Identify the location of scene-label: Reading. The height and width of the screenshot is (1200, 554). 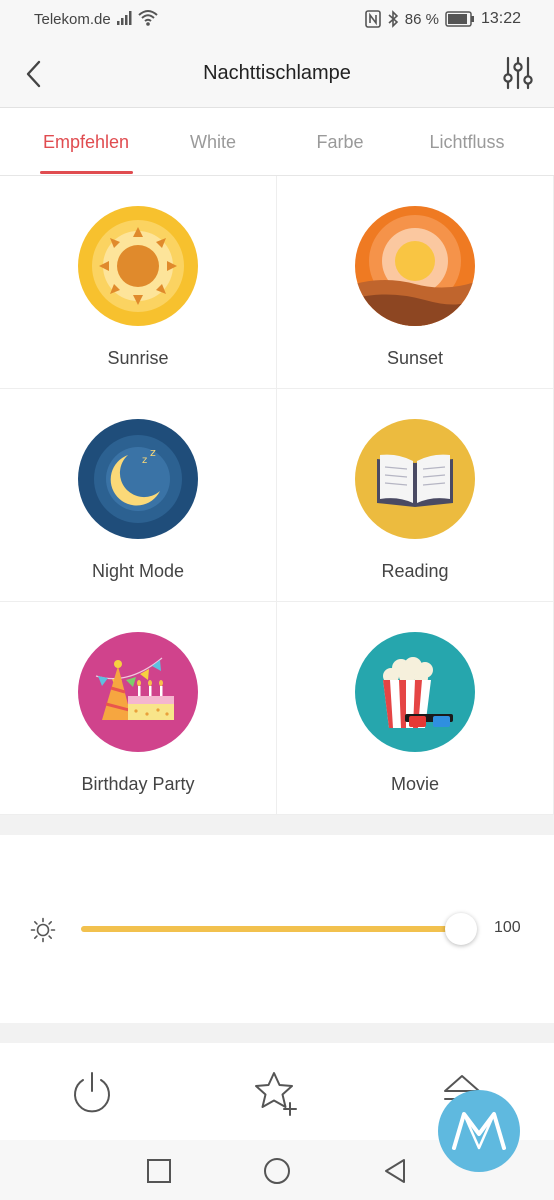
(415, 571).